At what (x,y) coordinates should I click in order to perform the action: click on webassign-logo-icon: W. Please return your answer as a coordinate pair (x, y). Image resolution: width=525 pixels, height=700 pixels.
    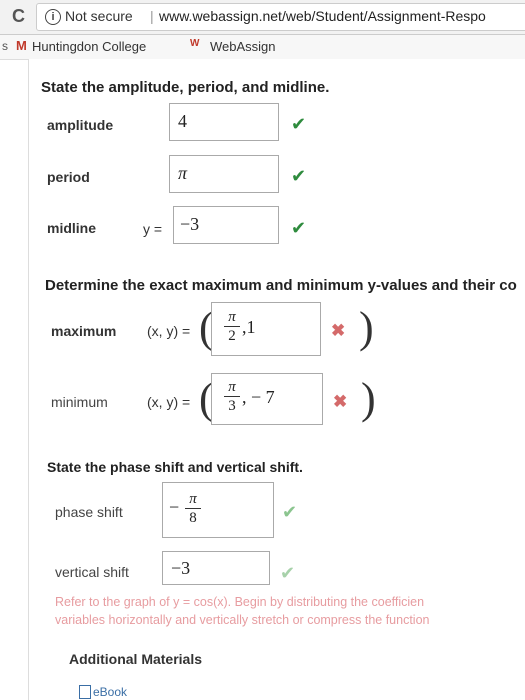
    Looking at the image, I should click on (195, 43).